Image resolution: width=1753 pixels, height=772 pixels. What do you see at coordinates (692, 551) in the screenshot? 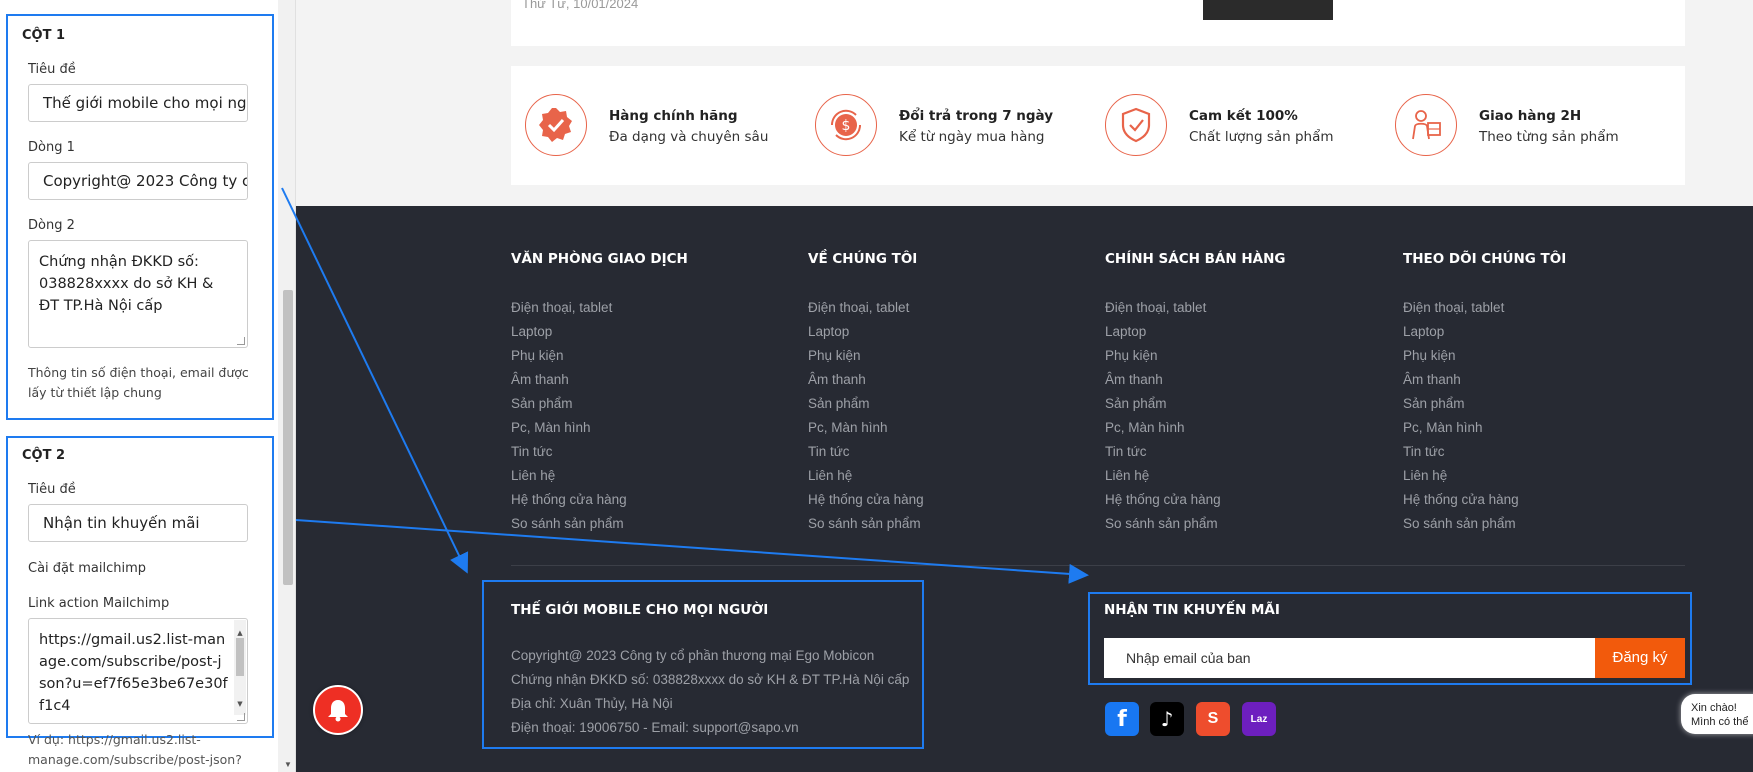
I see `arrow-col2-to-newsletter` at bounding box center [692, 551].